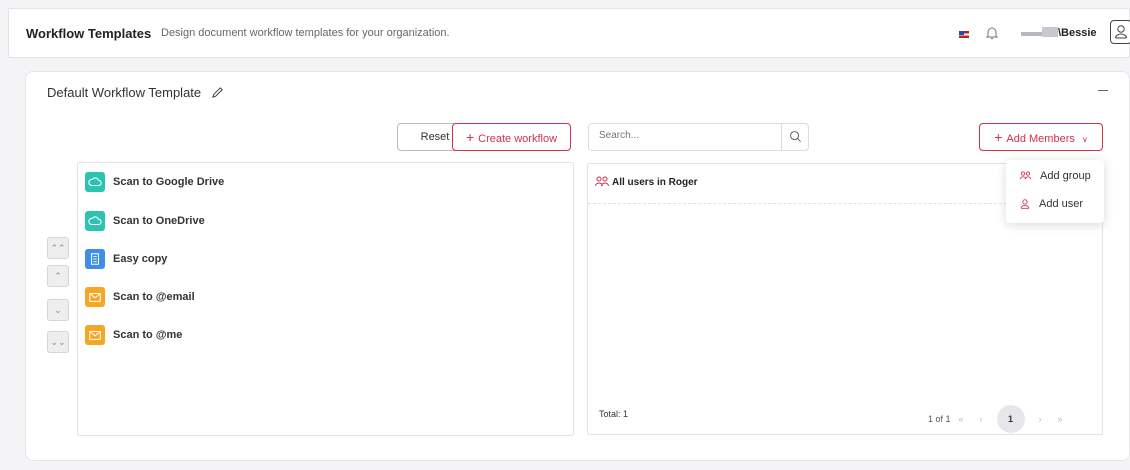  I want to click on search-divider, so click(781, 137).